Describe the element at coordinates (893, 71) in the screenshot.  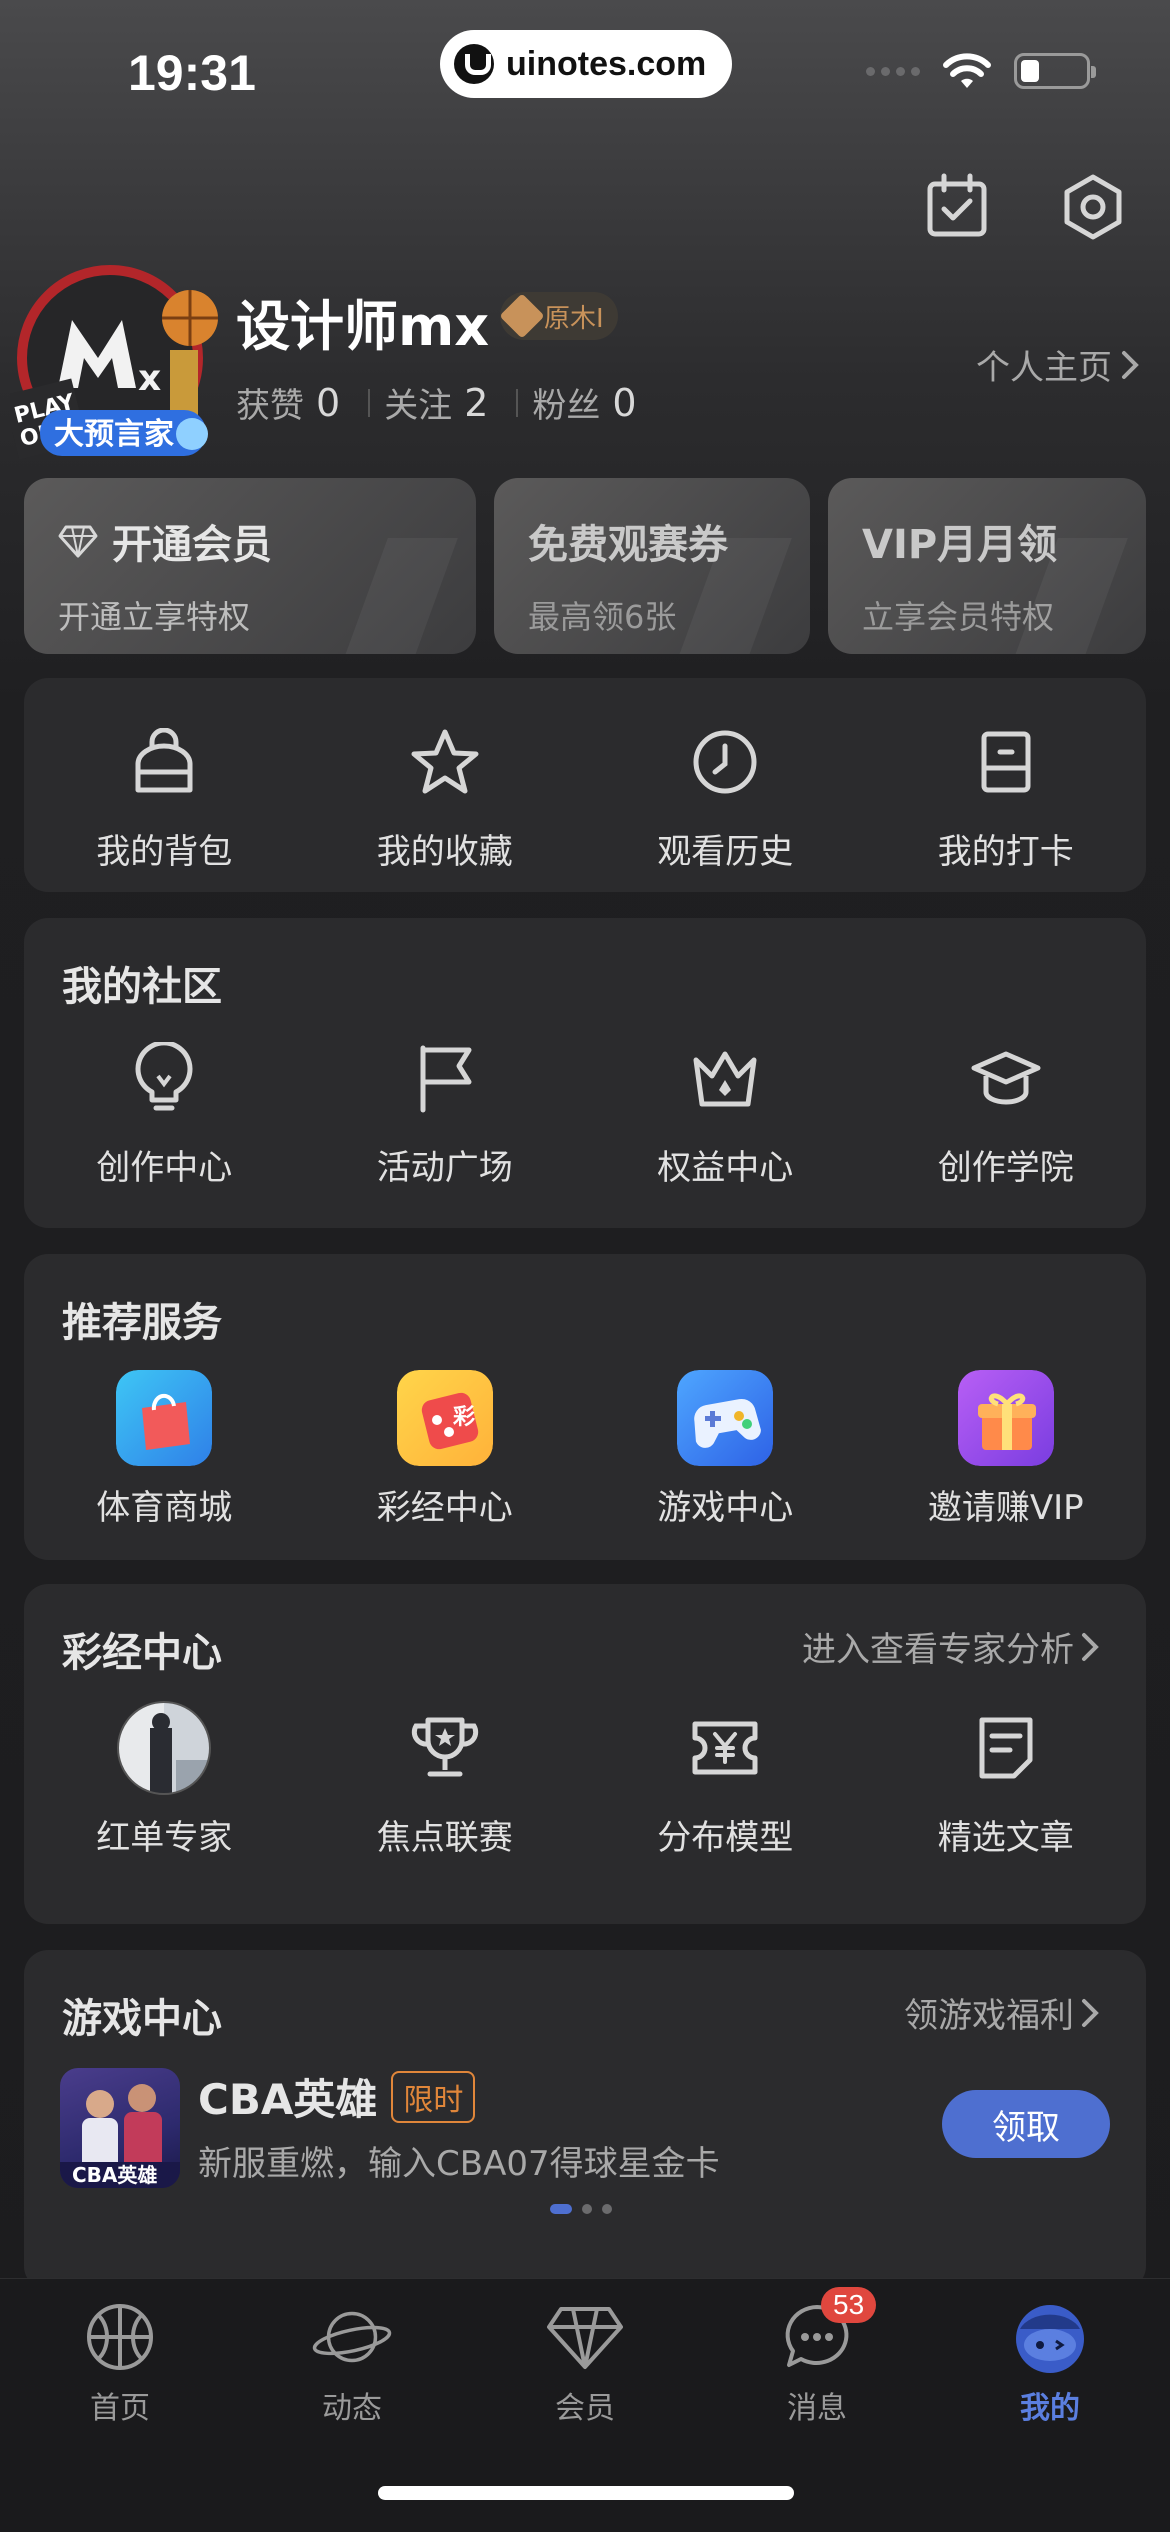
I see `signal-dots-icon` at that location.